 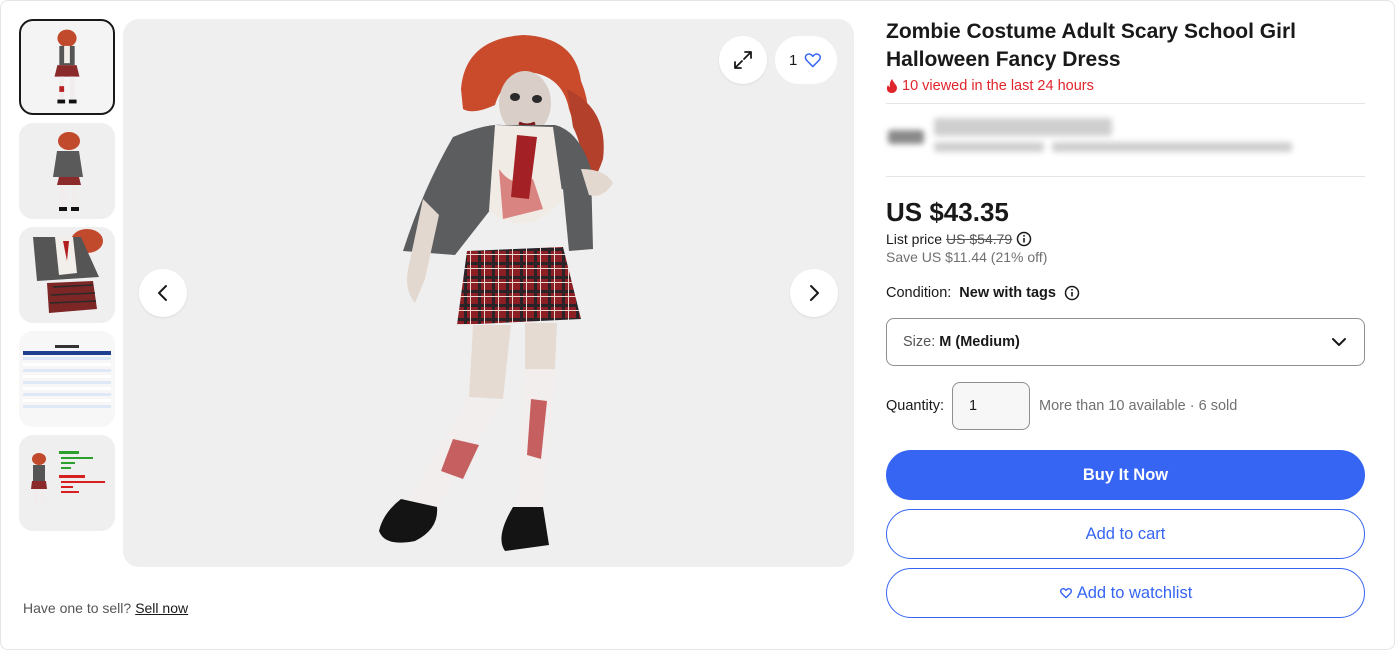 I want to click on seller-name-redacted, so click(x=1023, y=127).